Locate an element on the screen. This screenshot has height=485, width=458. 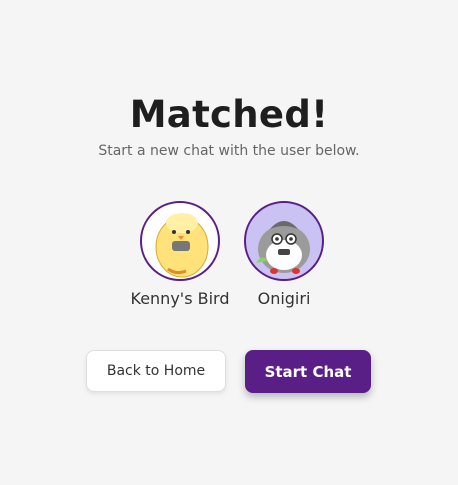
page-subtitle: Start a new chat with the user below. is located at coordinates (229, 151).